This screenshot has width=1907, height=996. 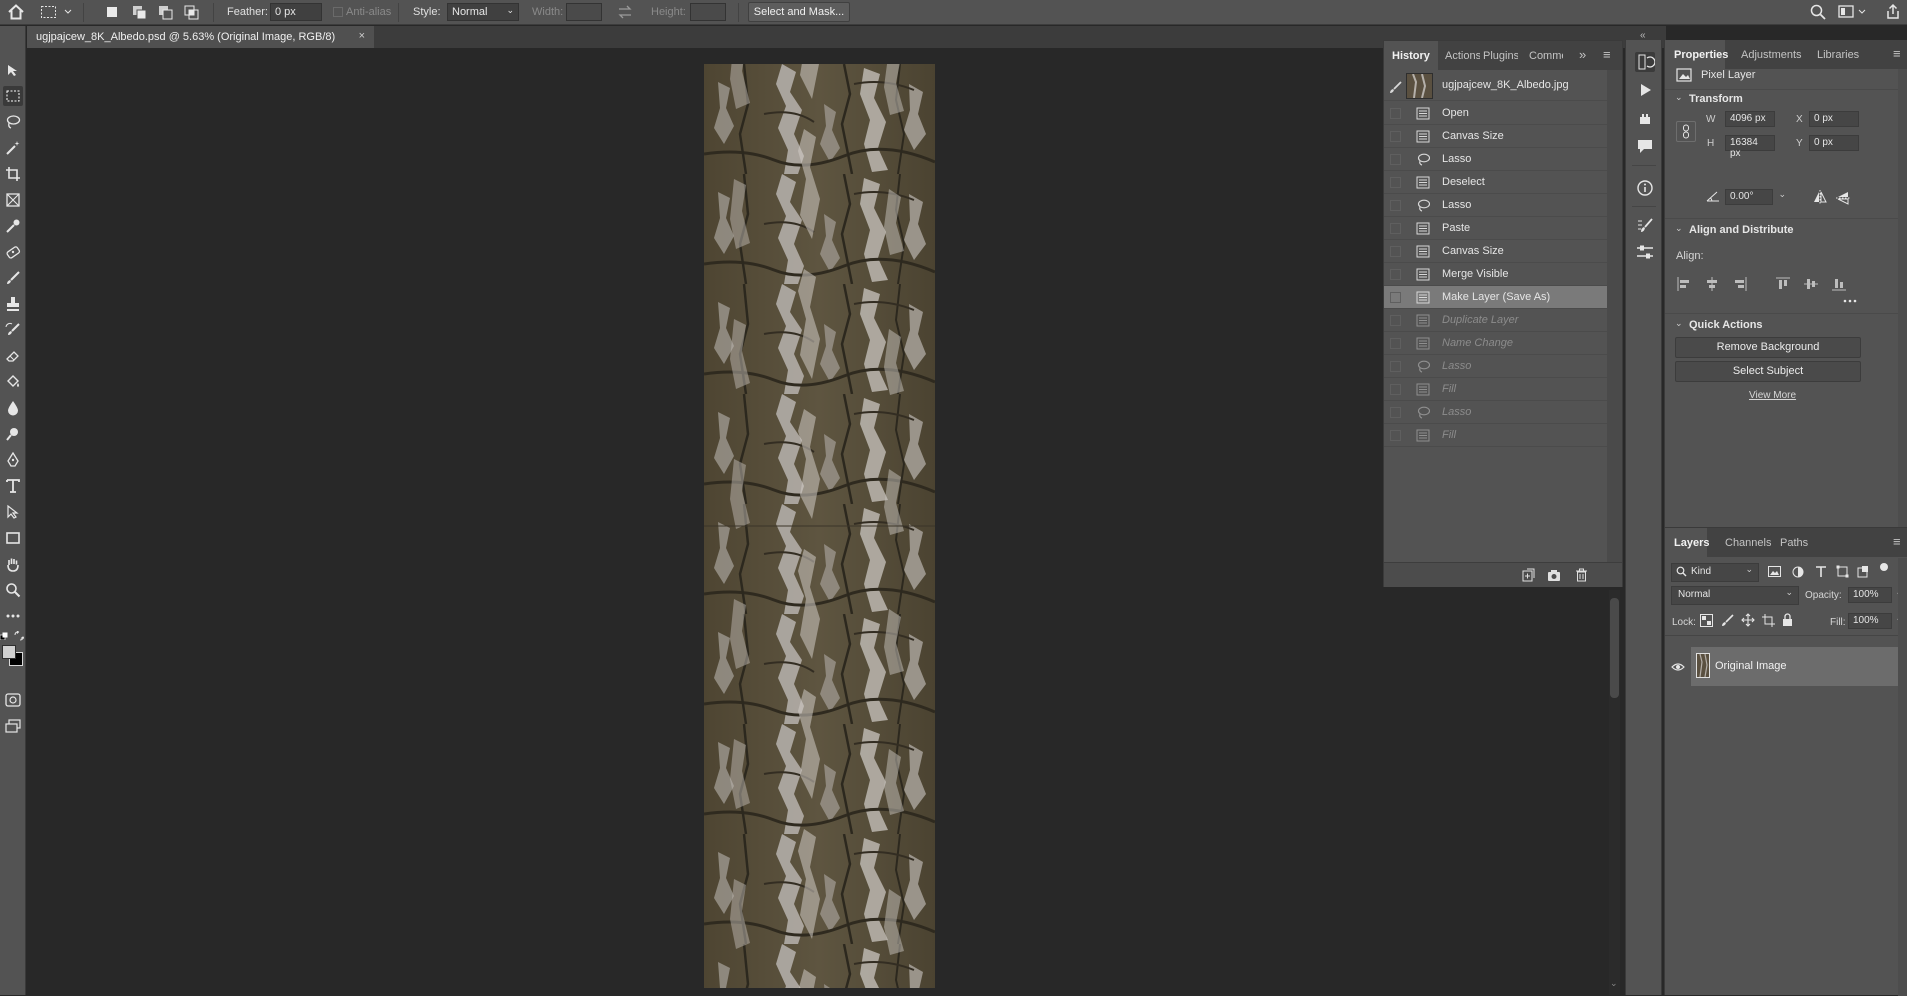 What do you see at coordinates (19, 636) in the screenshot?
I see `swap-colors-icon` at bounding box center [19, 636].